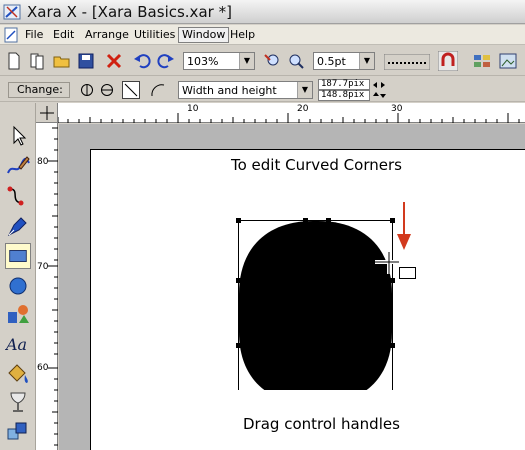 The height and width of the screenshot is (450, 525). Describe the element at coordinates (203, 61) in the screenshot. I see `zoom-value: 103%` at that location.